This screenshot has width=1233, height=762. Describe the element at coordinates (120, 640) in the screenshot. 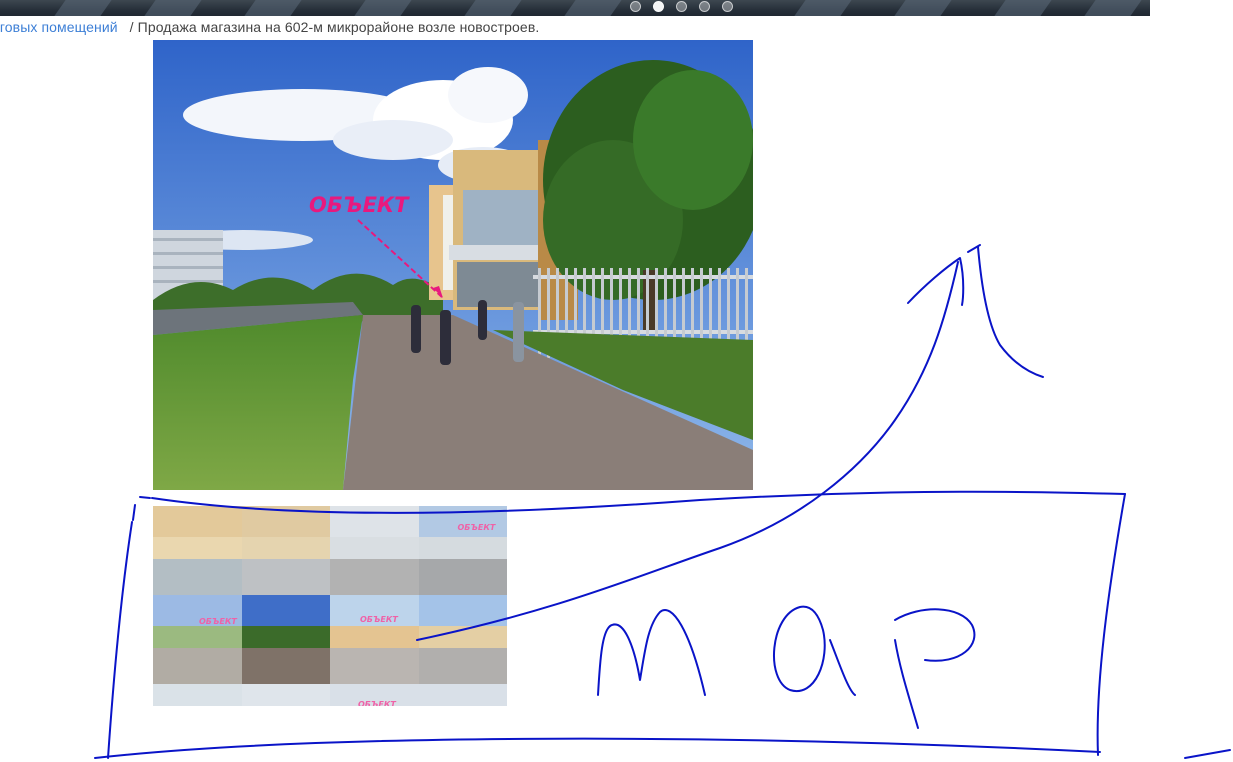

I see `box-left-stroke` at that location.